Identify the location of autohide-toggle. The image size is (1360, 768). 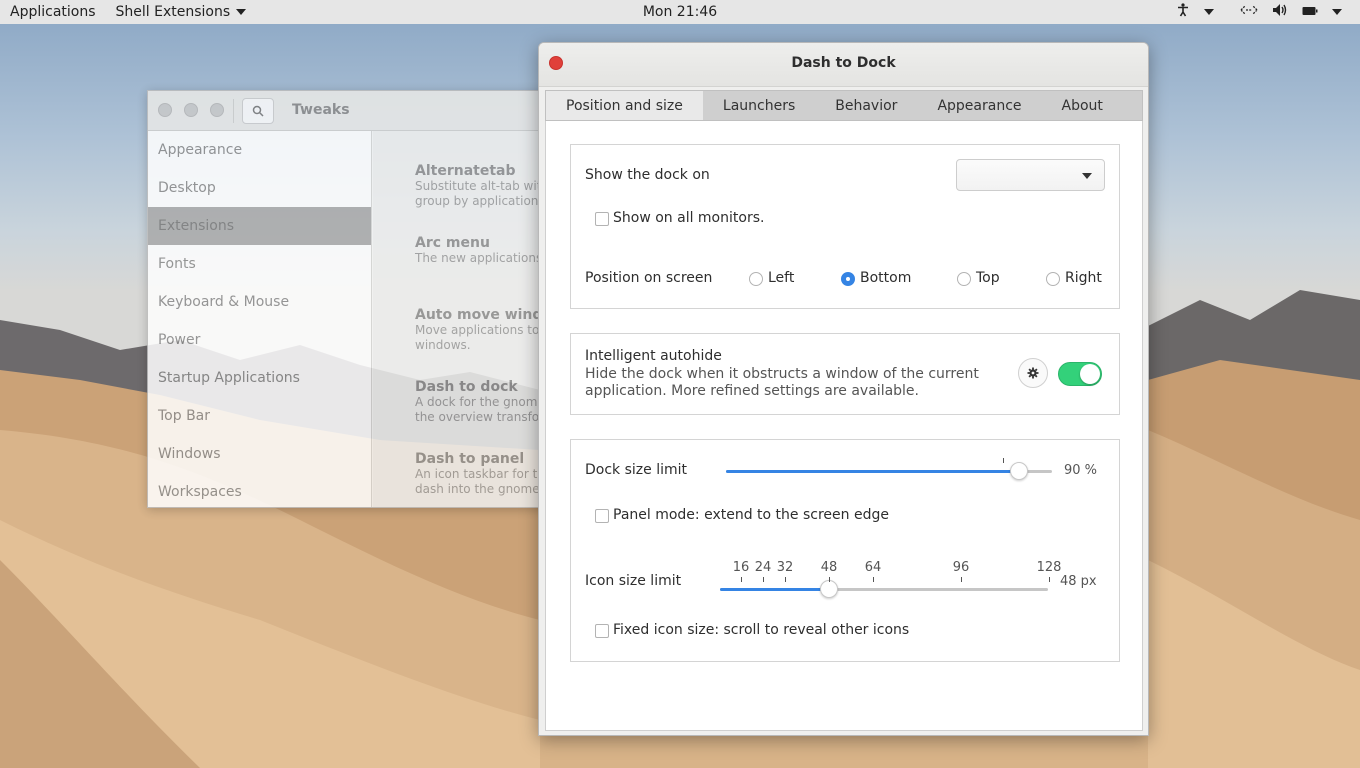
(1080, 374).